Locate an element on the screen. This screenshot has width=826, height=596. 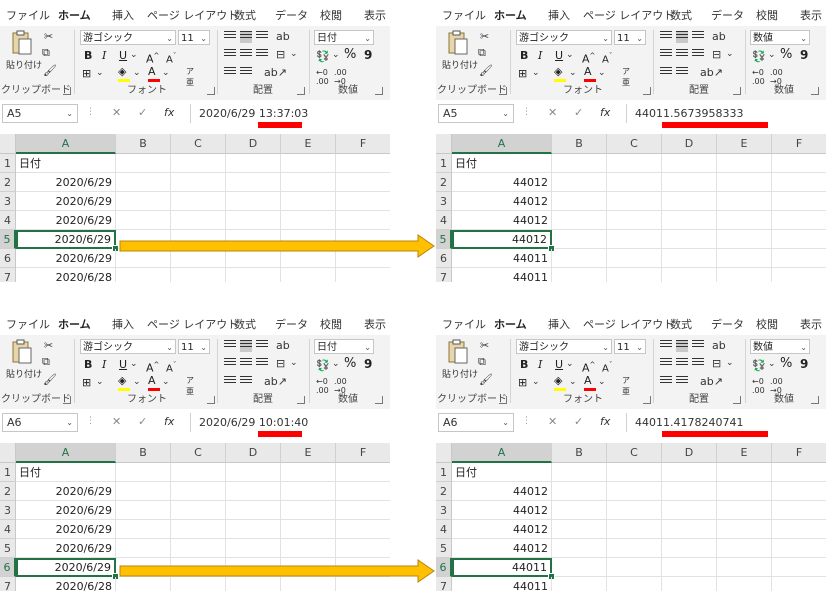
paste-icon is located at coordinates (457, 43).